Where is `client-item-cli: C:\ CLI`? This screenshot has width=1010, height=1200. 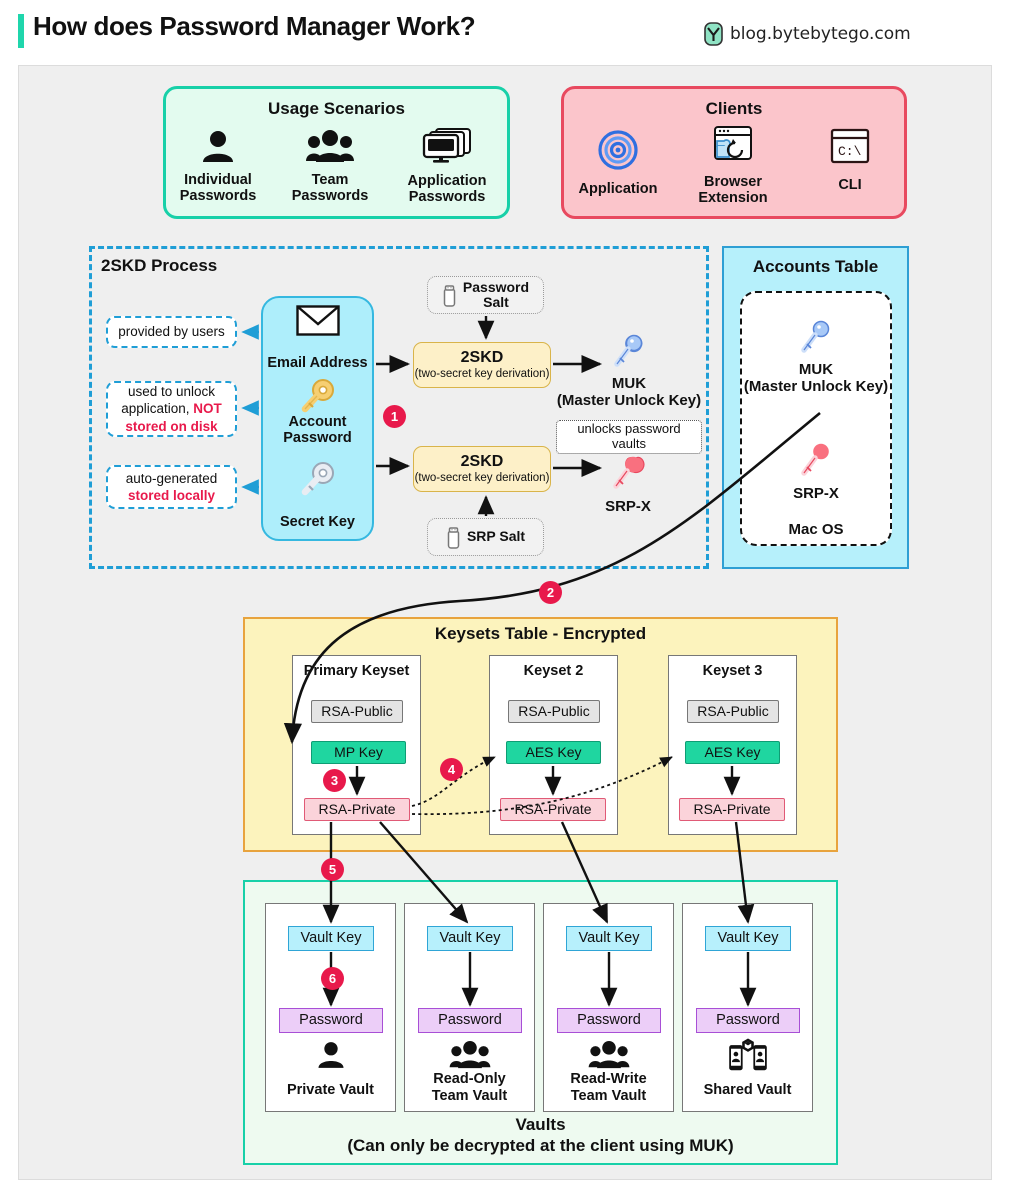
client-item-cli: C:\ CLI is located at coordinates (850, 160).